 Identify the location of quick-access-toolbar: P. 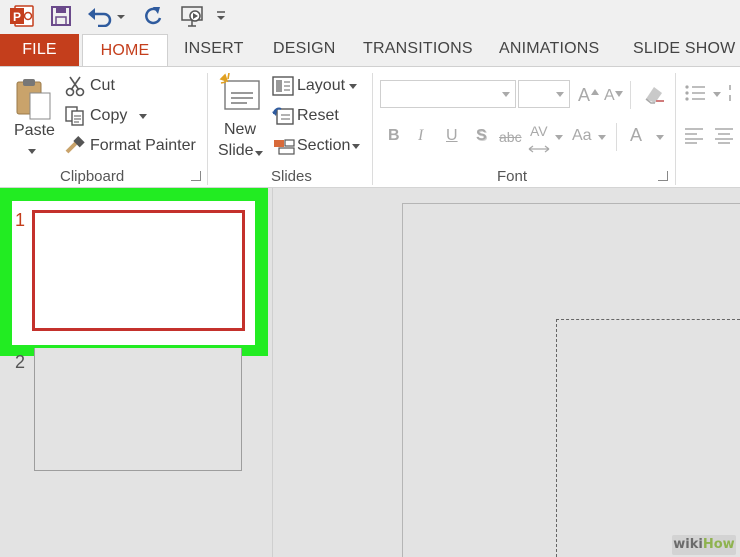
(370, 16).